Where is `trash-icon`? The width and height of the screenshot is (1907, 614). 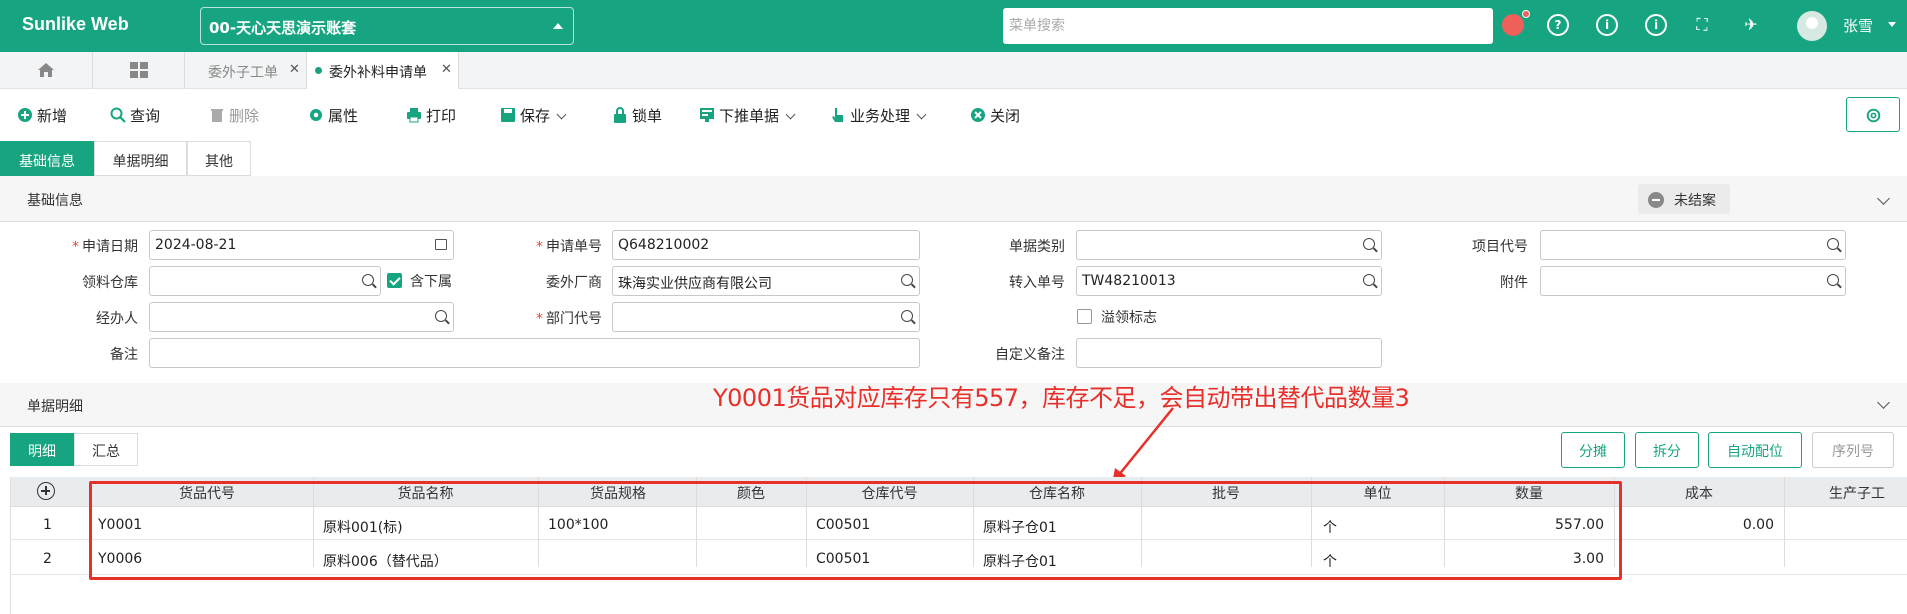
trash-icon is located at coordinates (217, 115).